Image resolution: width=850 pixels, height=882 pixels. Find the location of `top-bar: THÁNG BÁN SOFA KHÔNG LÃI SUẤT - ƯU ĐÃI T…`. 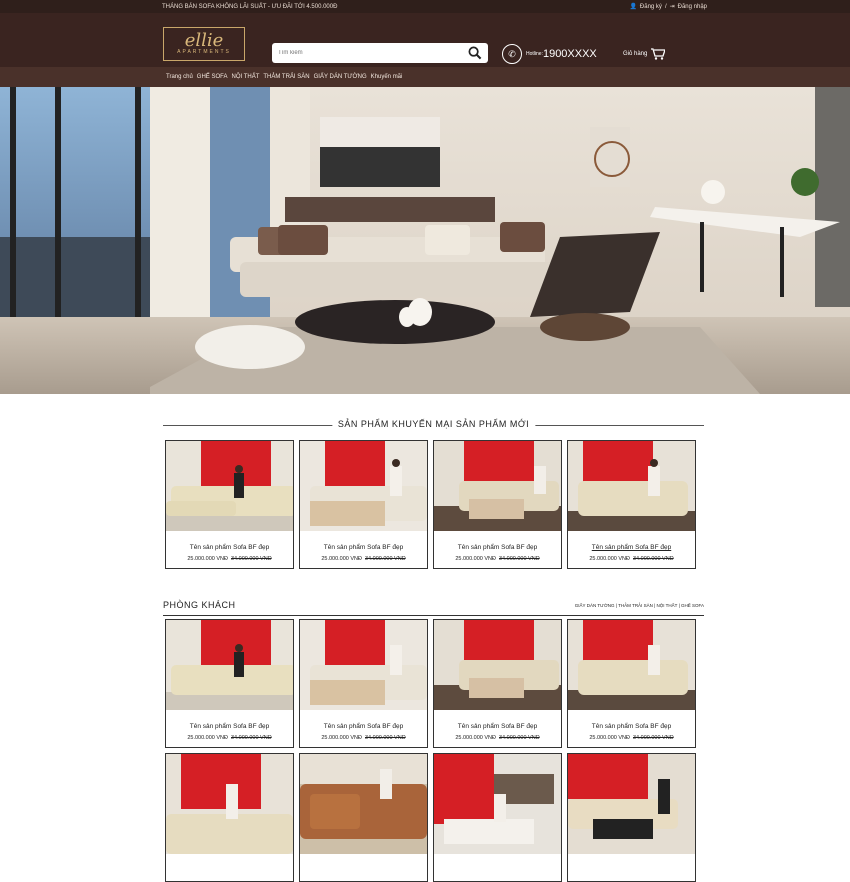

top-bar: THÁNG BÁN SOFA KHÔNG LÃI SUẤT - ƯU ĐÃI T… is located at coordinates (425, 6).